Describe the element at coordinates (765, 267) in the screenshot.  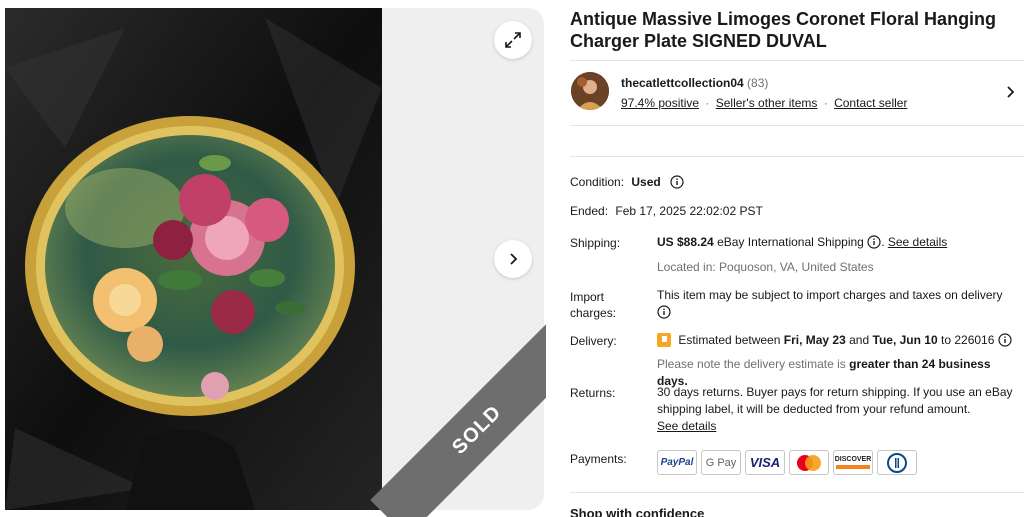
I see `item-location: Located in: Poquoson, VA, United States` at that location.